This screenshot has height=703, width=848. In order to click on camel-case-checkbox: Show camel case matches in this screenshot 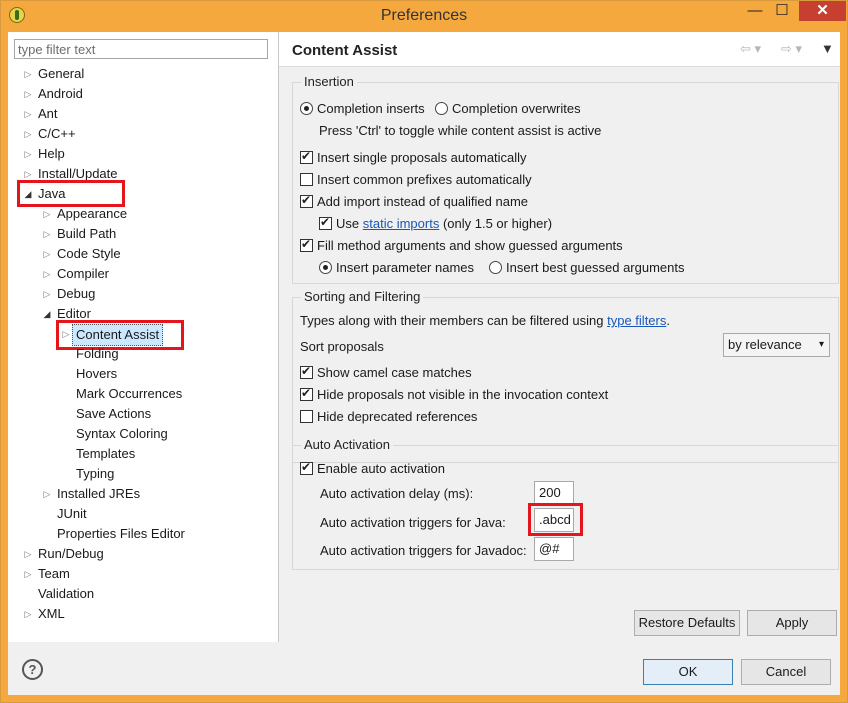, I will do `click(386, 372)`.